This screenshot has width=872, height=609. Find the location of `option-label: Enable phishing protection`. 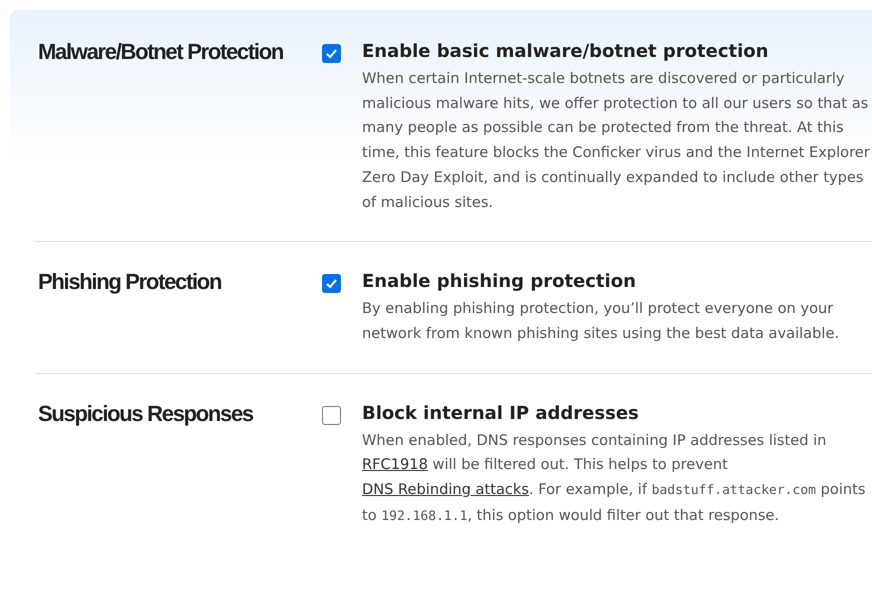

option-label: Enable phishing protection is located at coordinates (499, 282).